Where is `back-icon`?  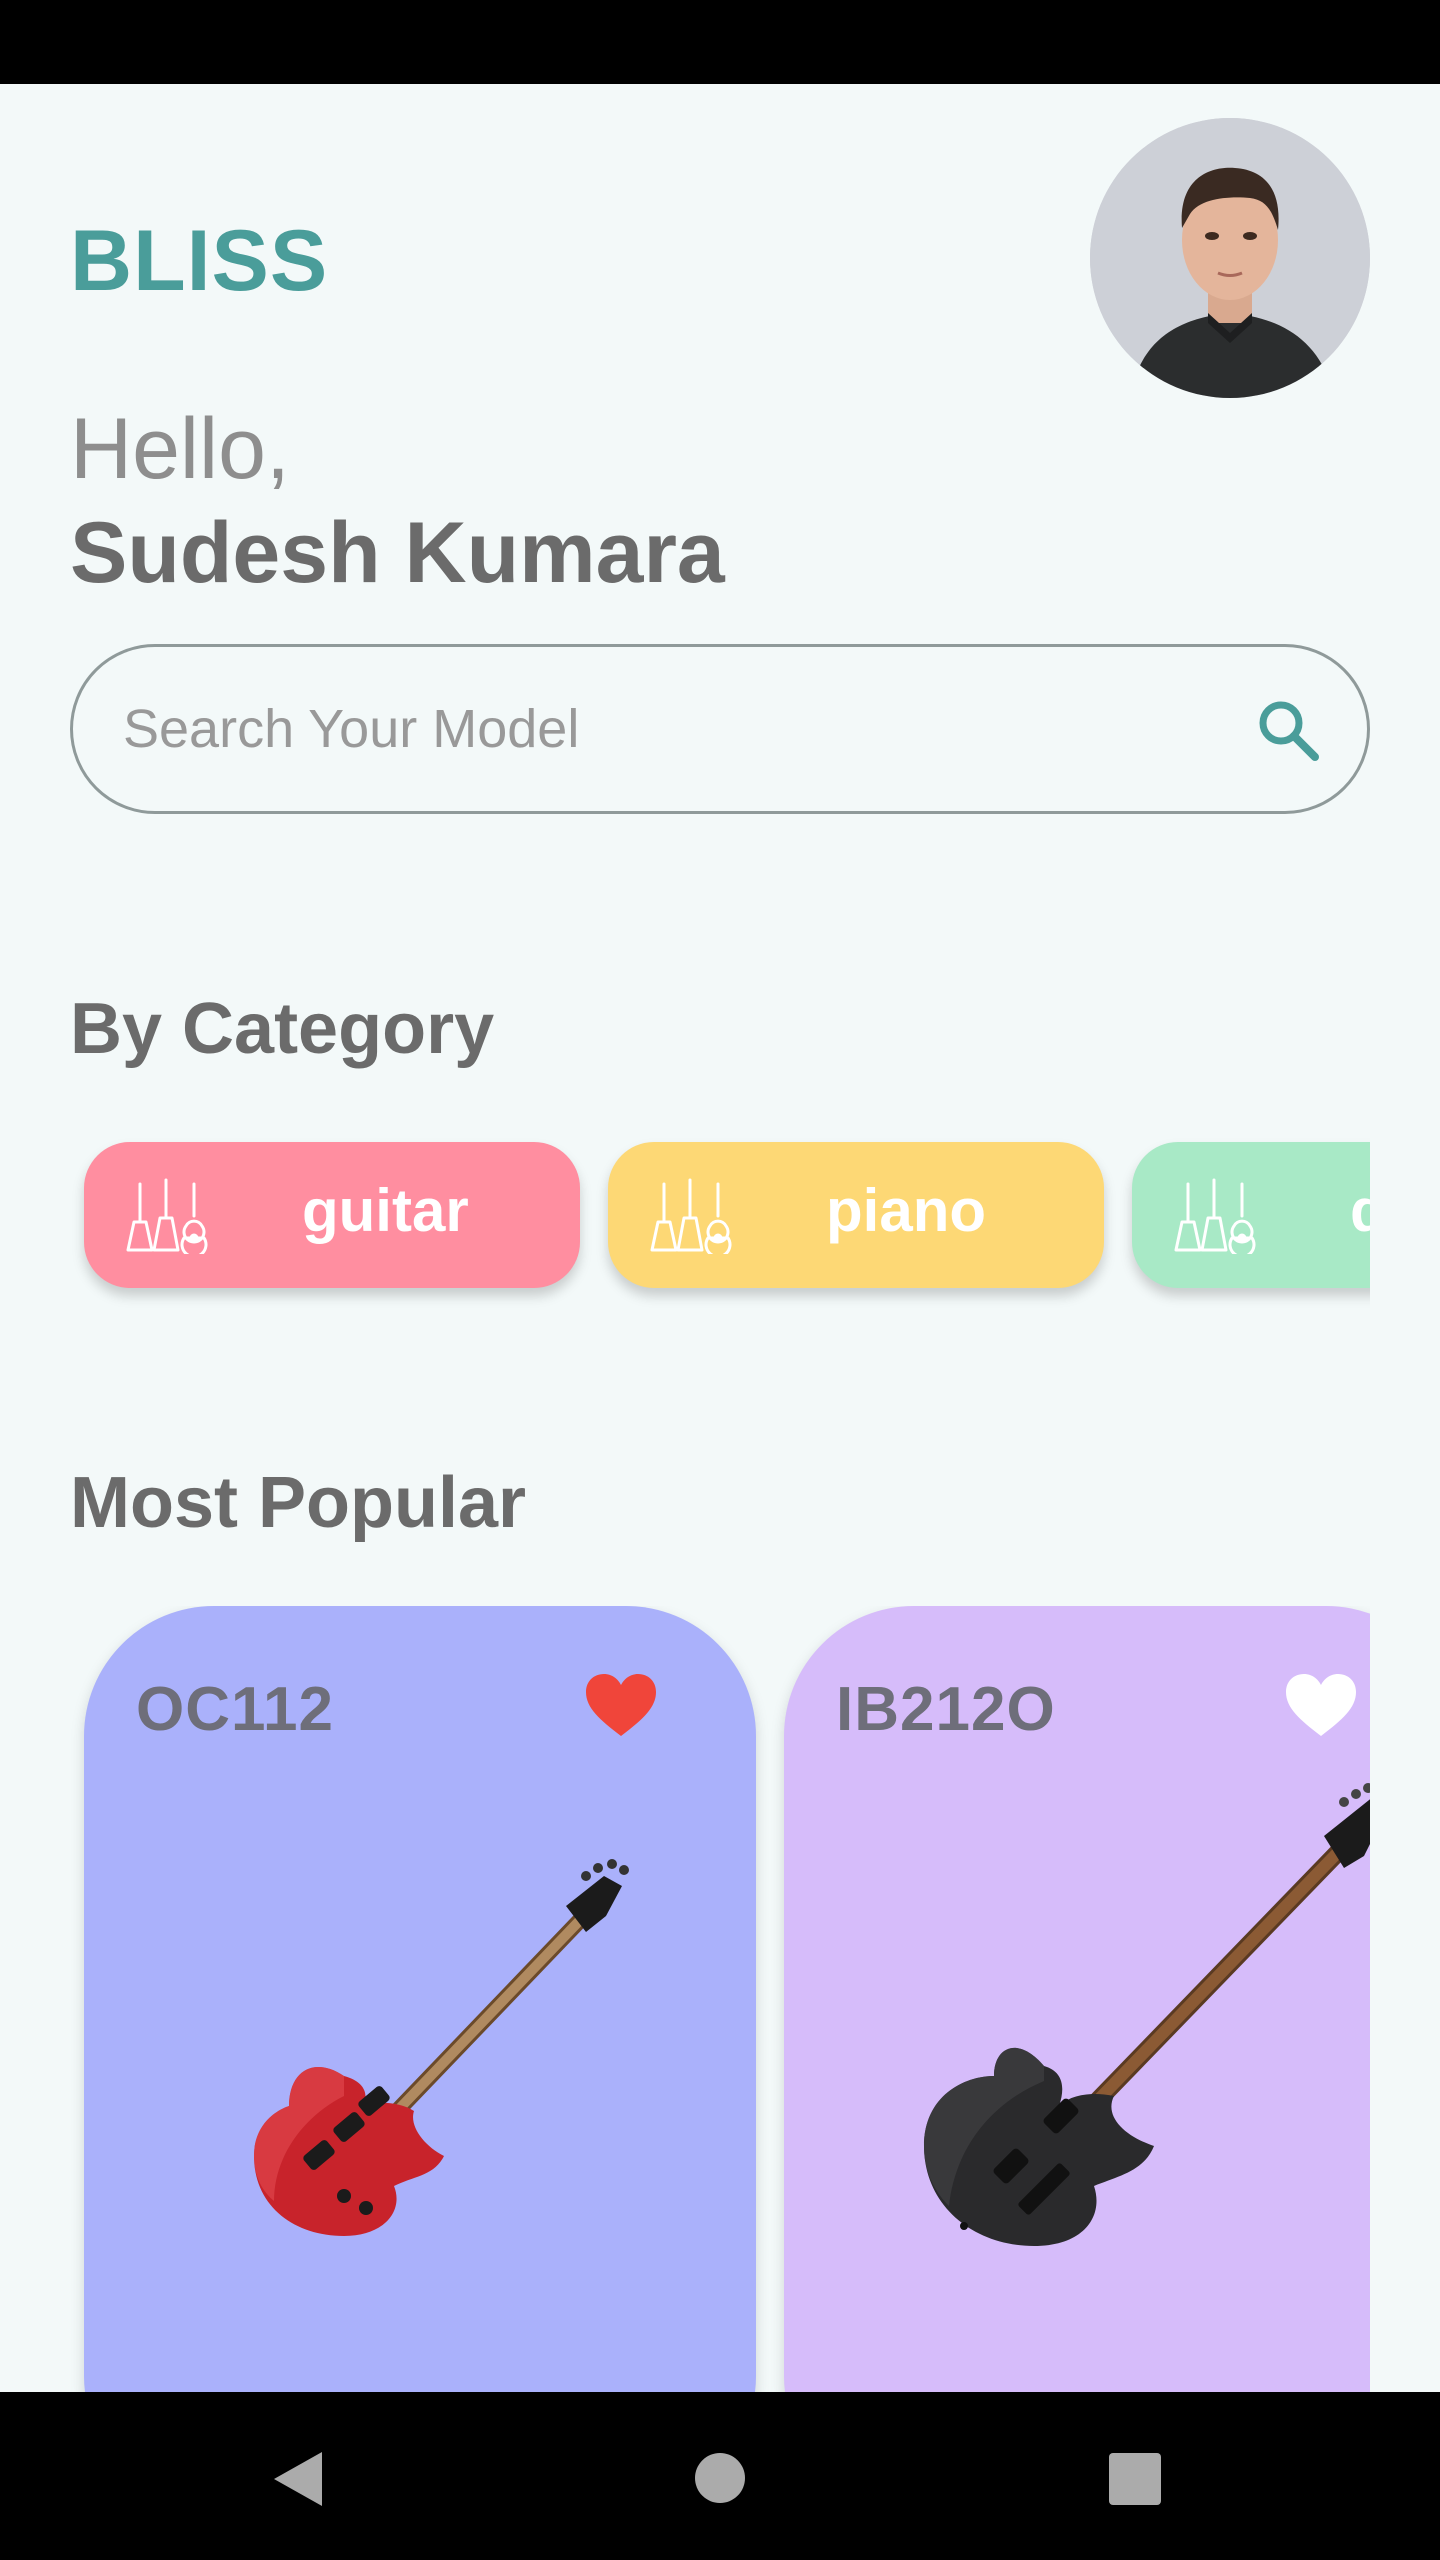 back-icon is located at coordinates (298, 2479).